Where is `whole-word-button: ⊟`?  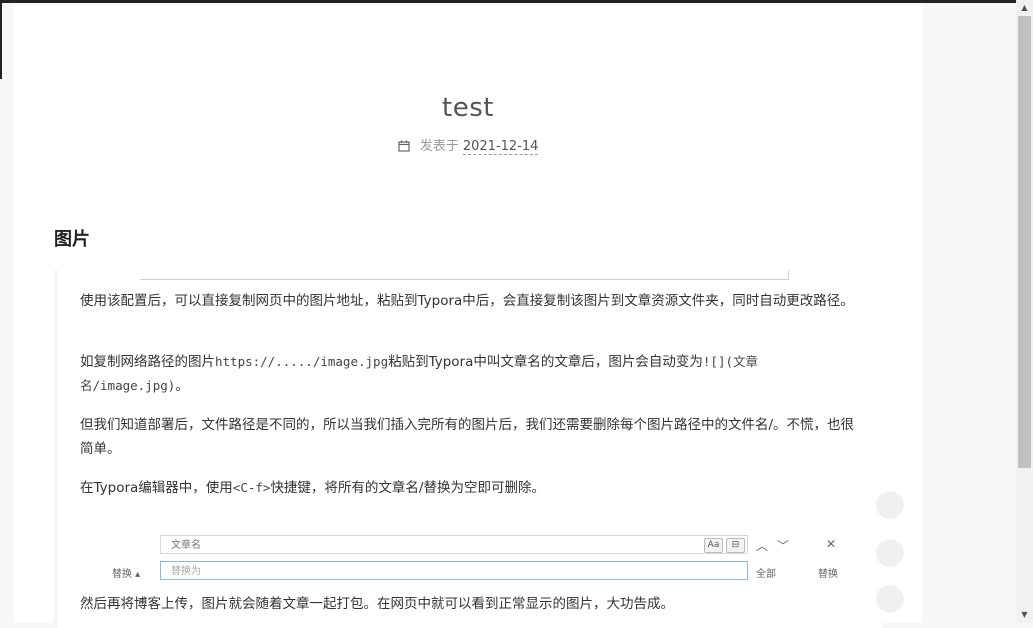
whole-word-button: ⊟ is located at coordinates (735, 545).